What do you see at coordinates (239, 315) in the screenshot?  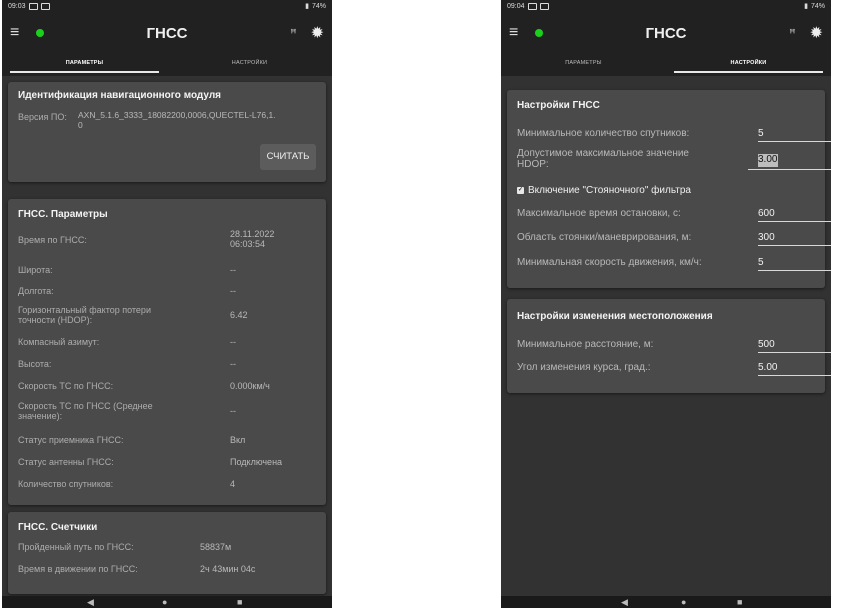 I see `param-value: 6.42` at bounding box center [239, 315].